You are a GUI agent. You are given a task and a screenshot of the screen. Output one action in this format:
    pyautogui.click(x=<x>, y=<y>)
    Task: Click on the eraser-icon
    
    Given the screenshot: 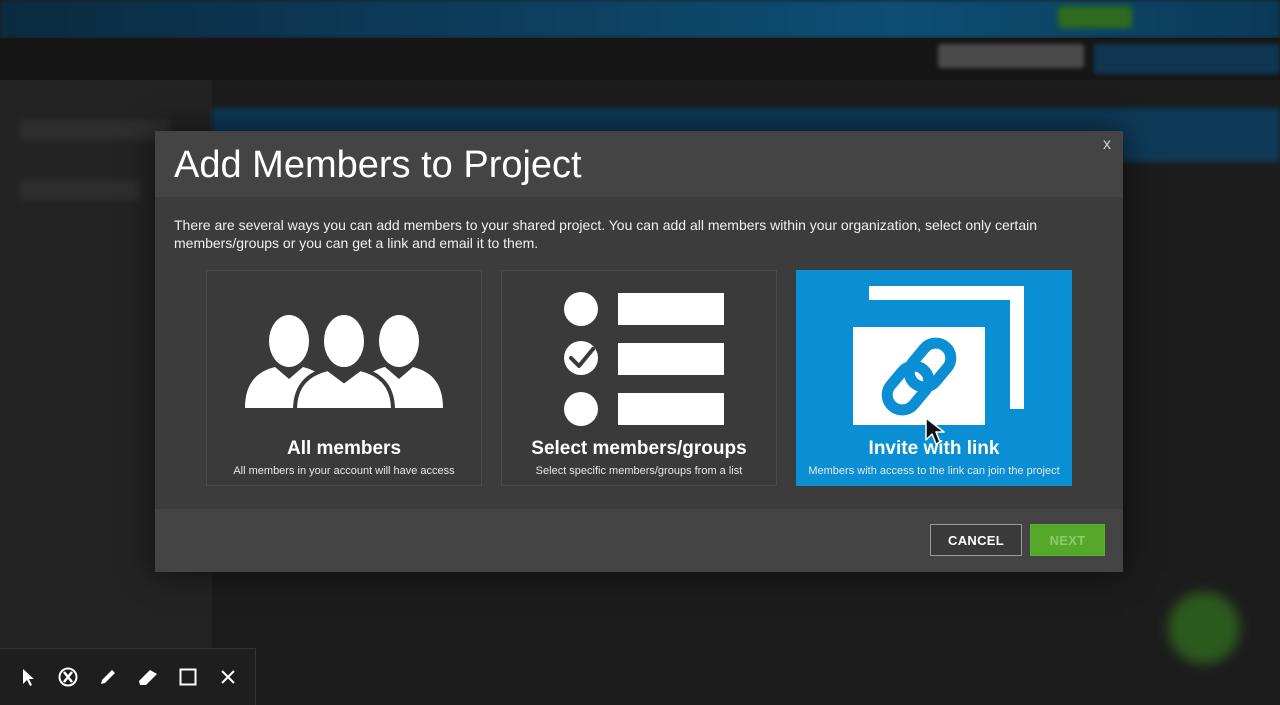 What is the action you would take?
    pyautogui.click(x=148, y=677)
    